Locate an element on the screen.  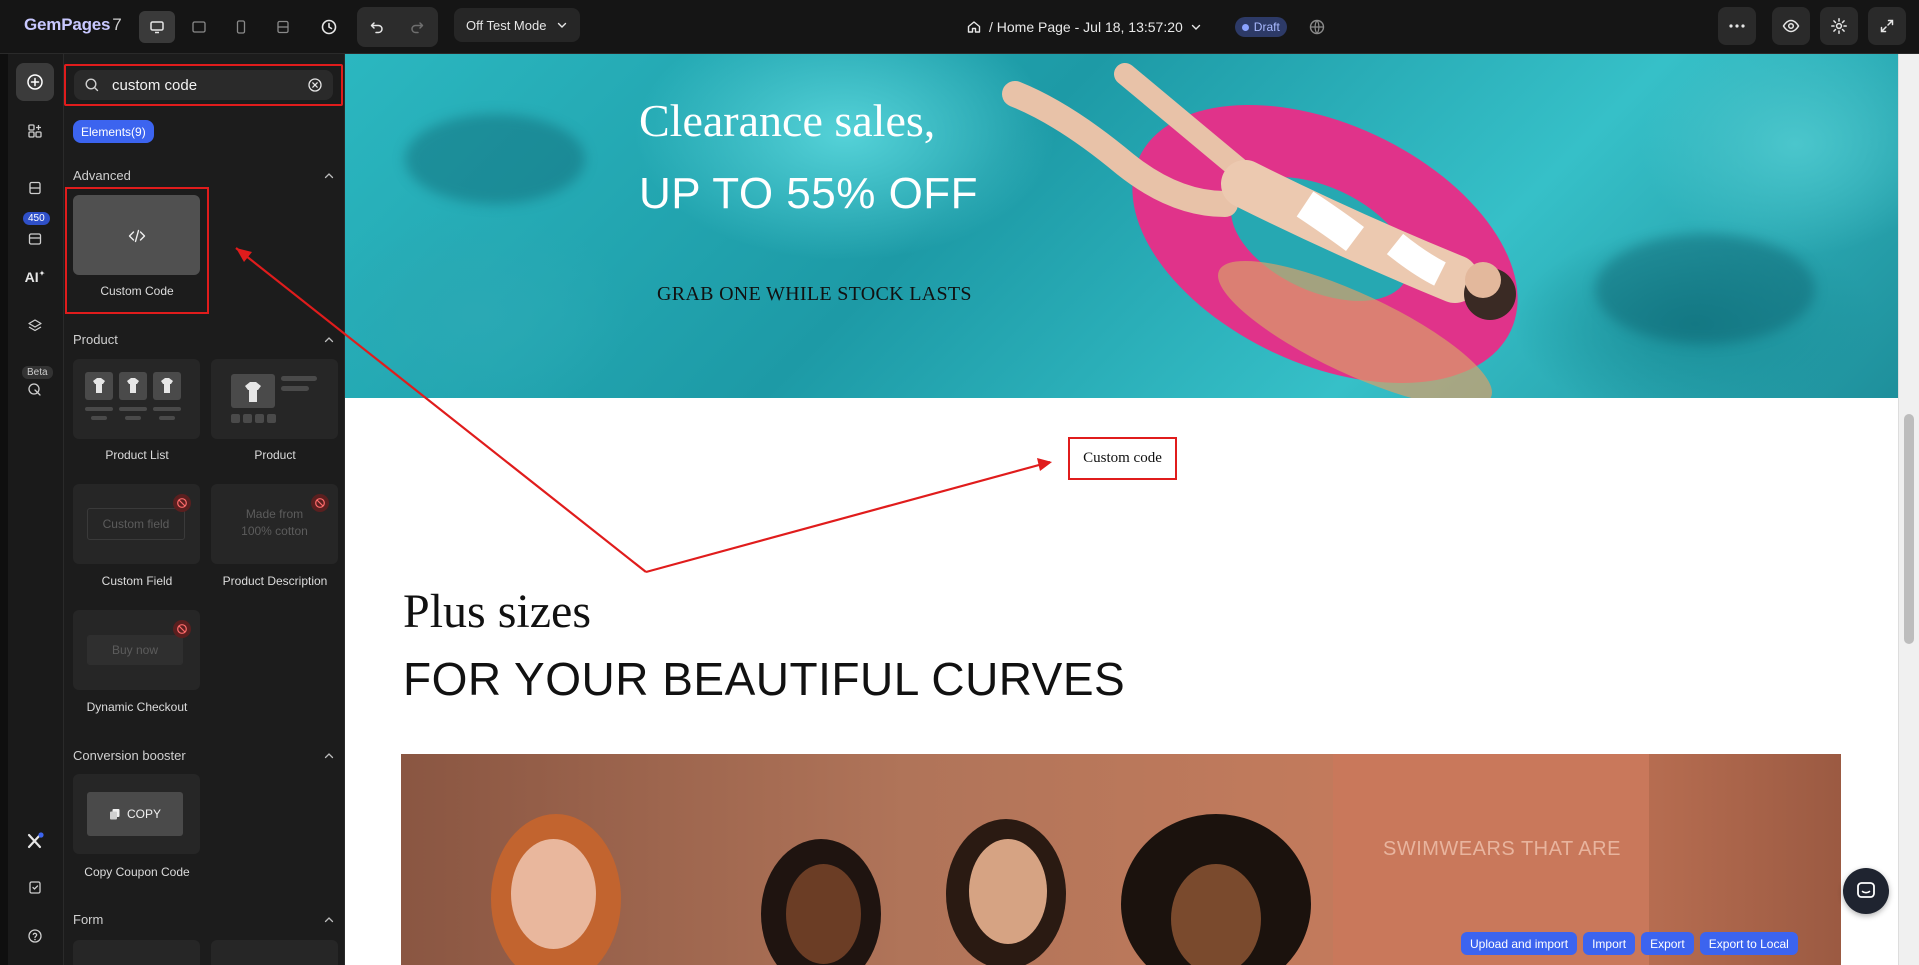
device-switcher is located at coordinates (220, 27).